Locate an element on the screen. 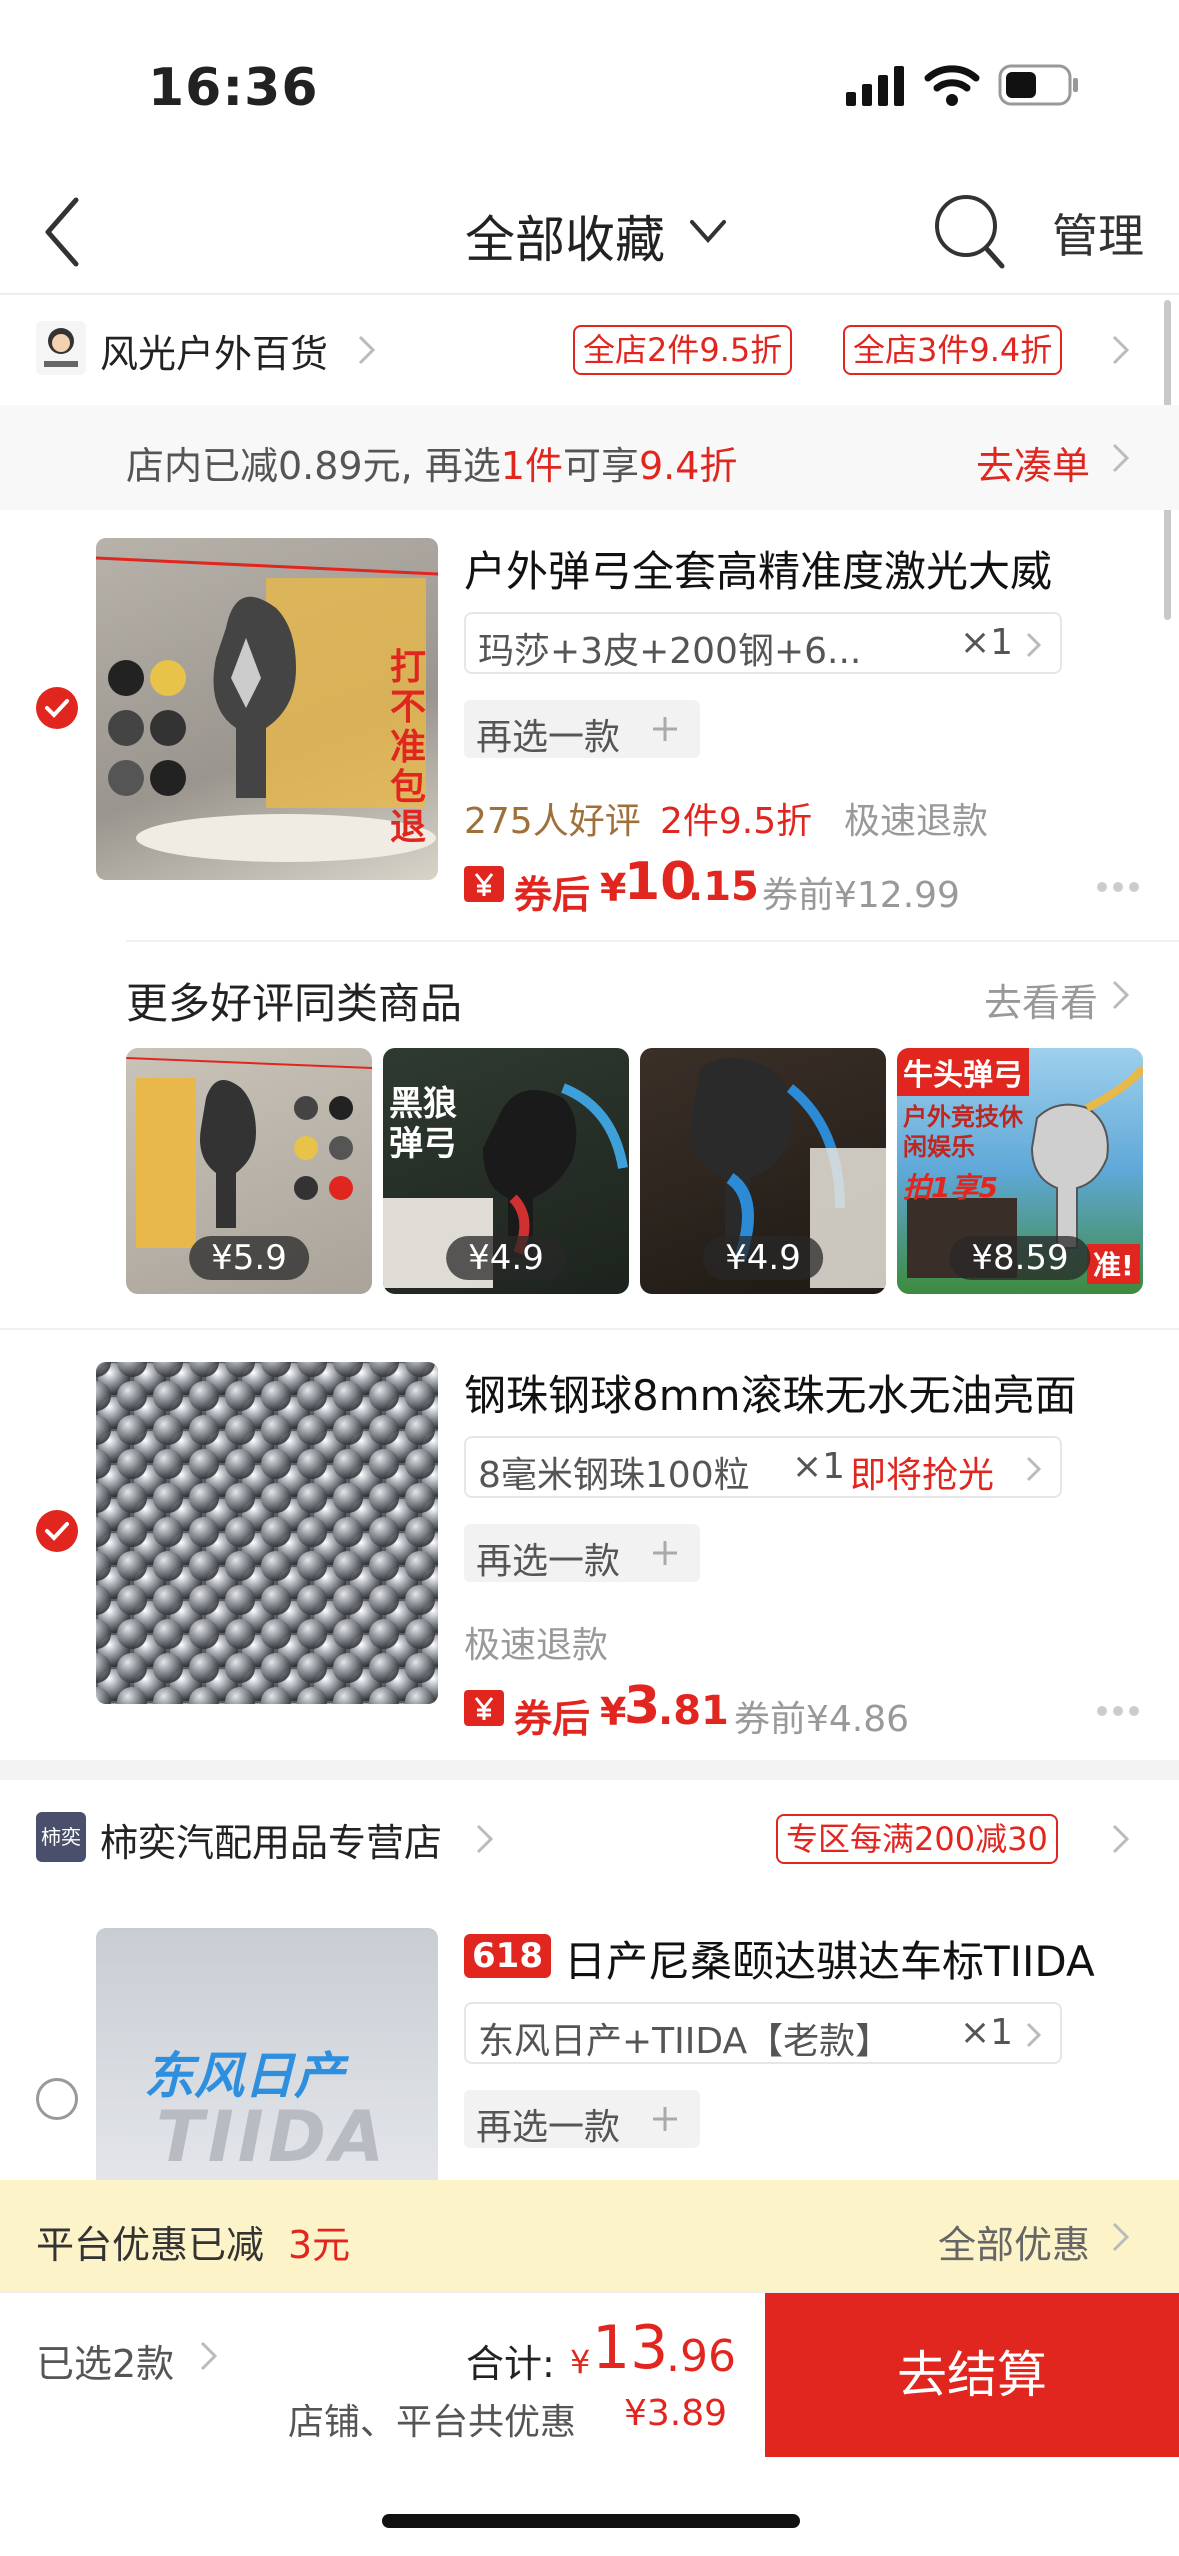 This screenshot has width=1179, height=2556. recommend-link: 去看看 is located at coordinates (1041, 999).